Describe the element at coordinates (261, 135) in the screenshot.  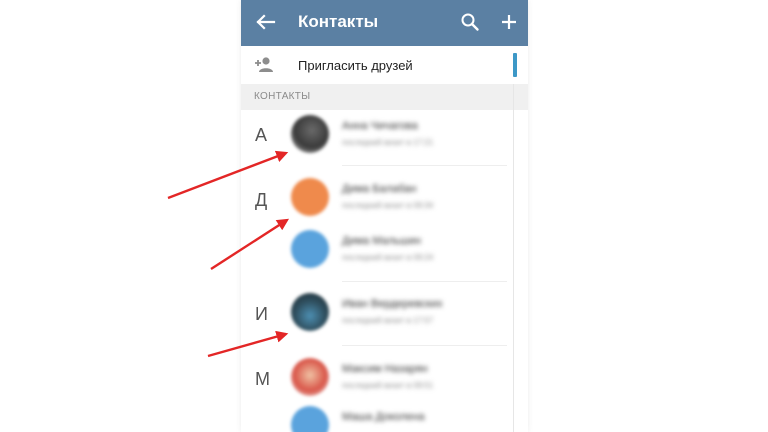
I see `index-letter-a: А` at that location.